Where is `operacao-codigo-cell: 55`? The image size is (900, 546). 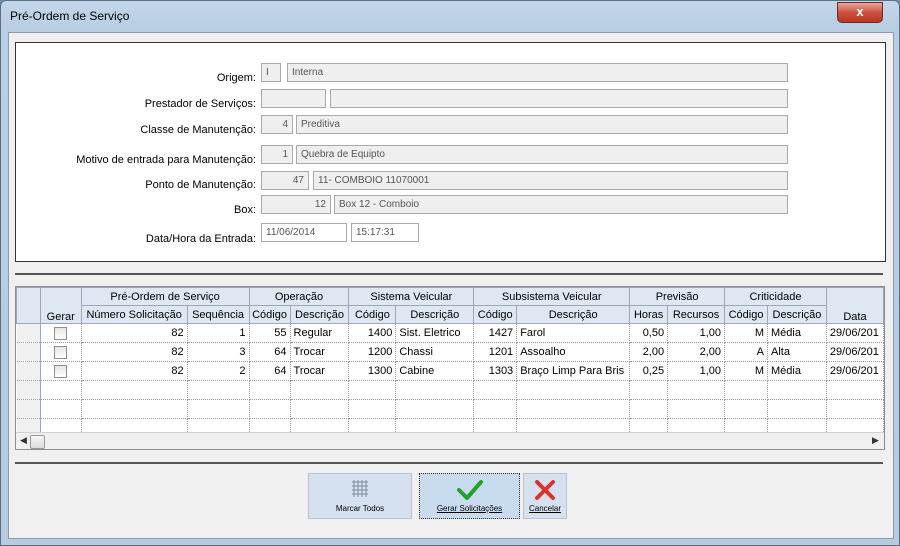
operacao-codigo-cell: 55 is located at coordinates (270, 333).